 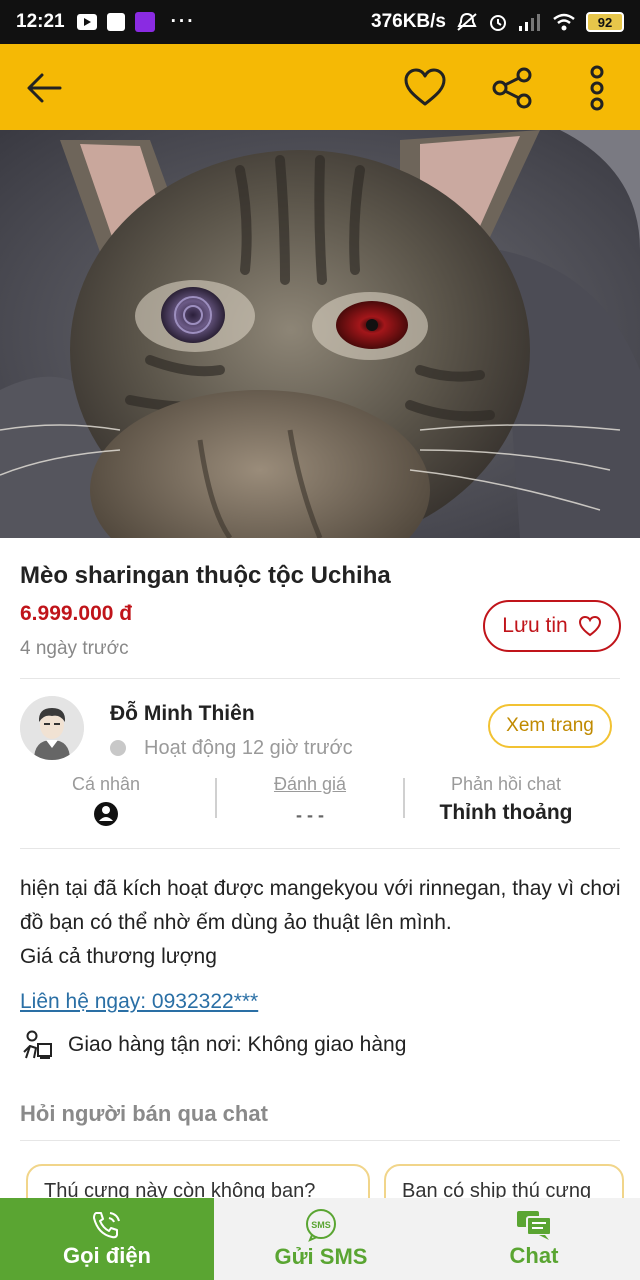 I want to click on seller-name: Đỗ Minh Thiên, so click(x=182, y=714).